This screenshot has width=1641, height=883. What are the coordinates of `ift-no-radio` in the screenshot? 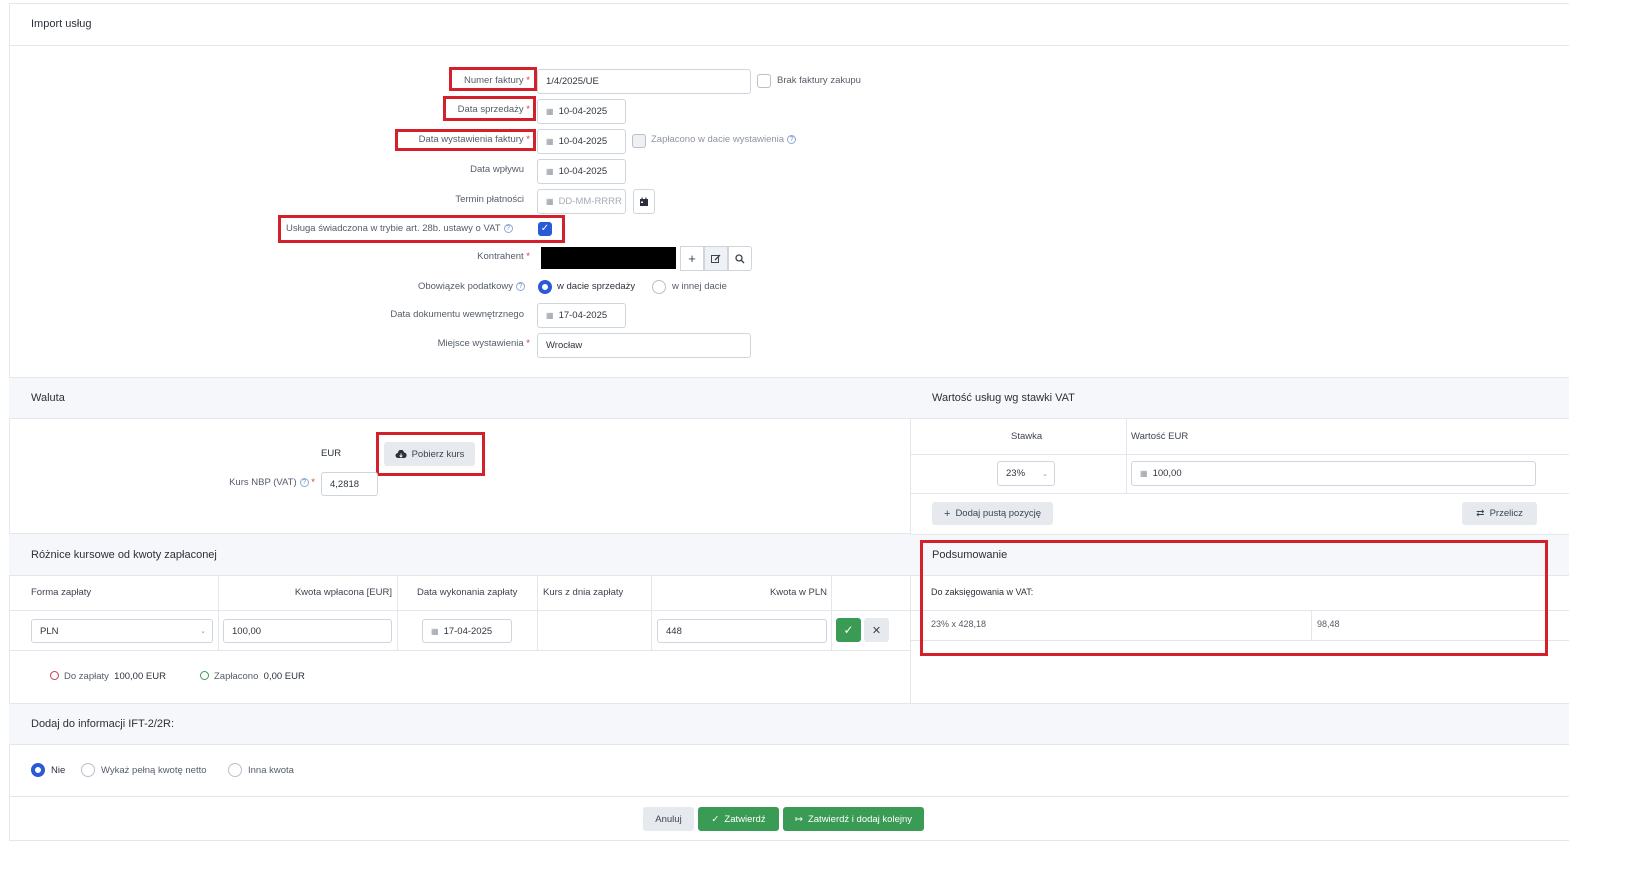 It's located at (38, 770).